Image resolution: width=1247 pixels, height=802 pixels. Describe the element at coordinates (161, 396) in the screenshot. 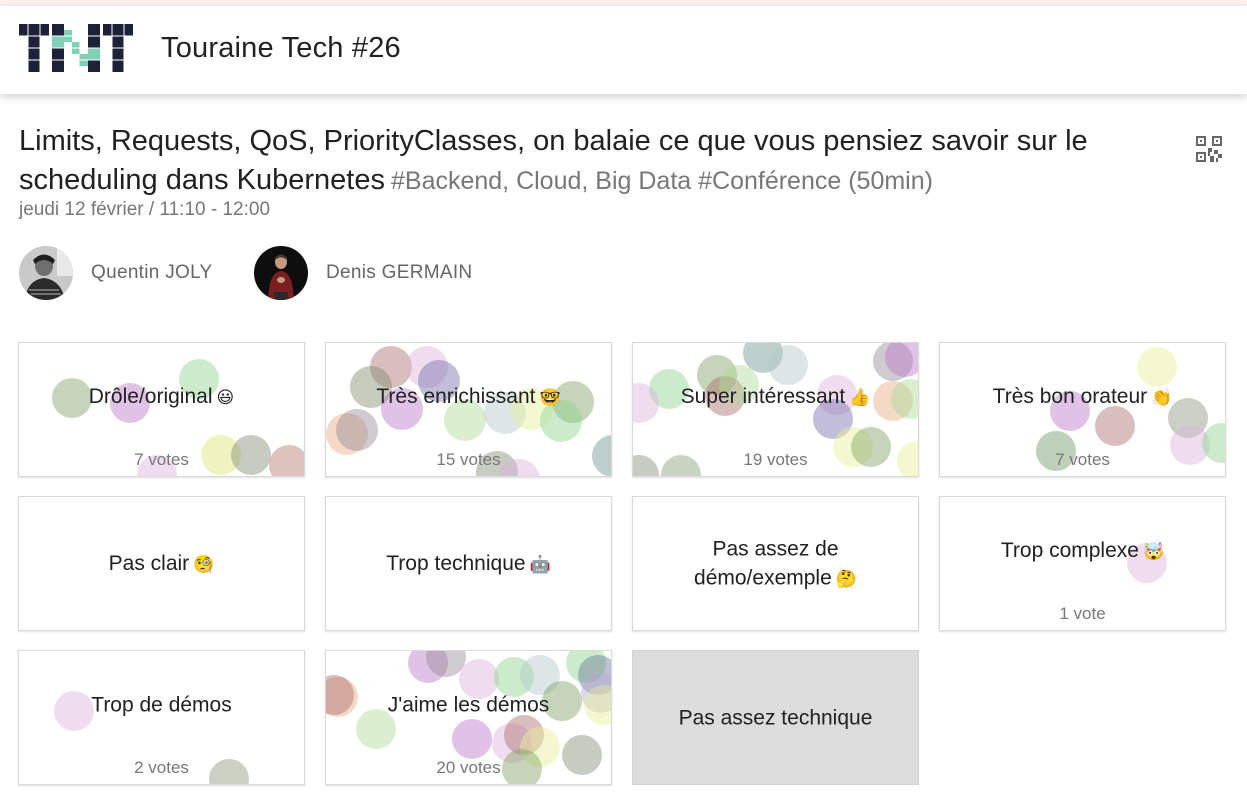

I see `feedback-label: Drôle/original 😃` at that location.